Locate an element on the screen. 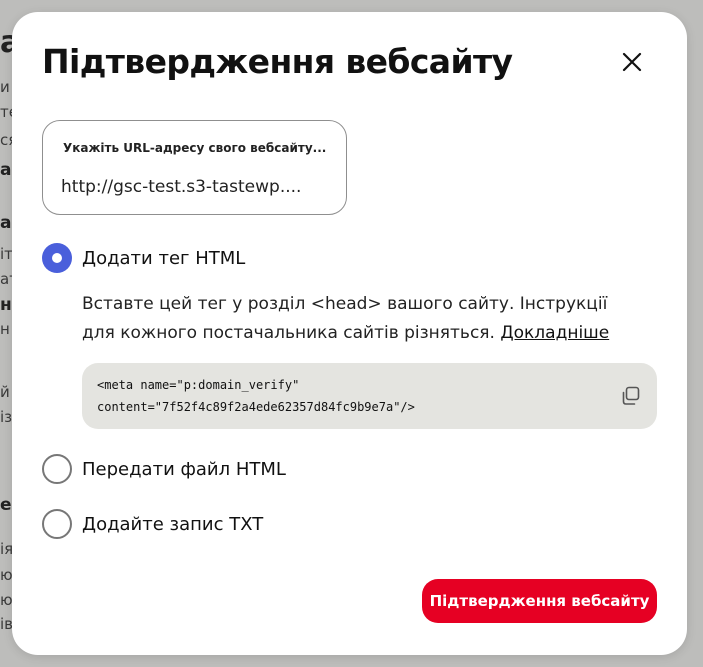 Image resolution: width=703 pixels, height=667 pixels. background-text: е is located at coordinates (6, 505).